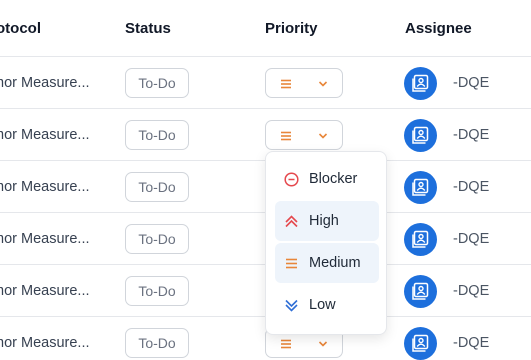 This screenshot has width=531, height=360. I want to click on high-priority-icon, so click(291, 221).